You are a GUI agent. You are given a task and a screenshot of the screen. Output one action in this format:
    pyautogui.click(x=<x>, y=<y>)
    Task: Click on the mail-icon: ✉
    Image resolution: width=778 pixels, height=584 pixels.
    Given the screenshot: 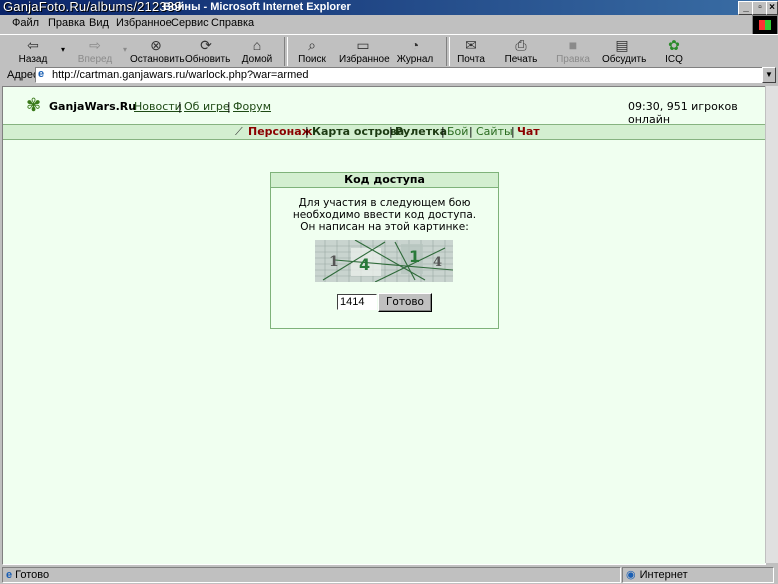 What is the action you would take?
    pyautogui.click(x=471, y=45)
    